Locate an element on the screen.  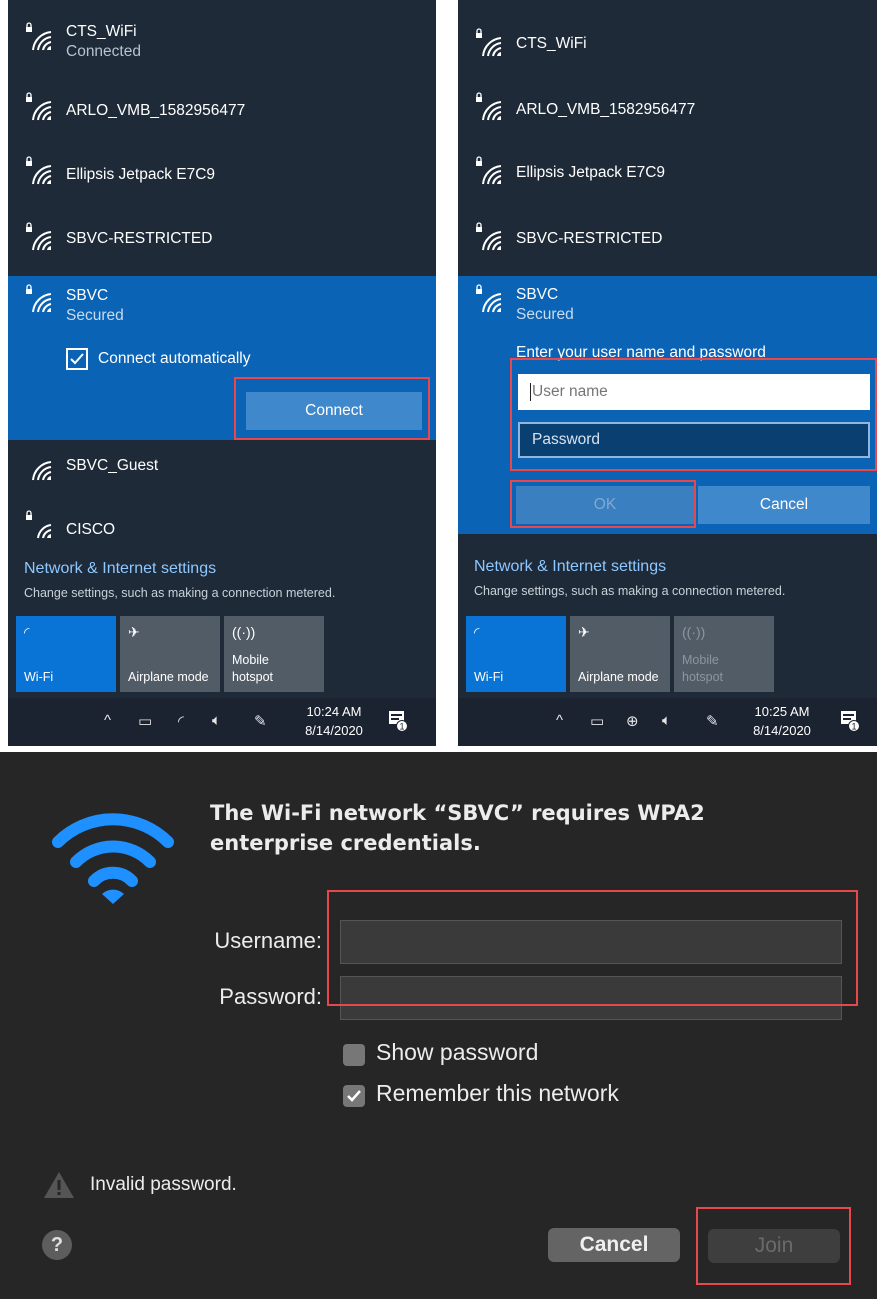
credentials-prompt: Enter your user name and password is located at coordinates (641, 352).